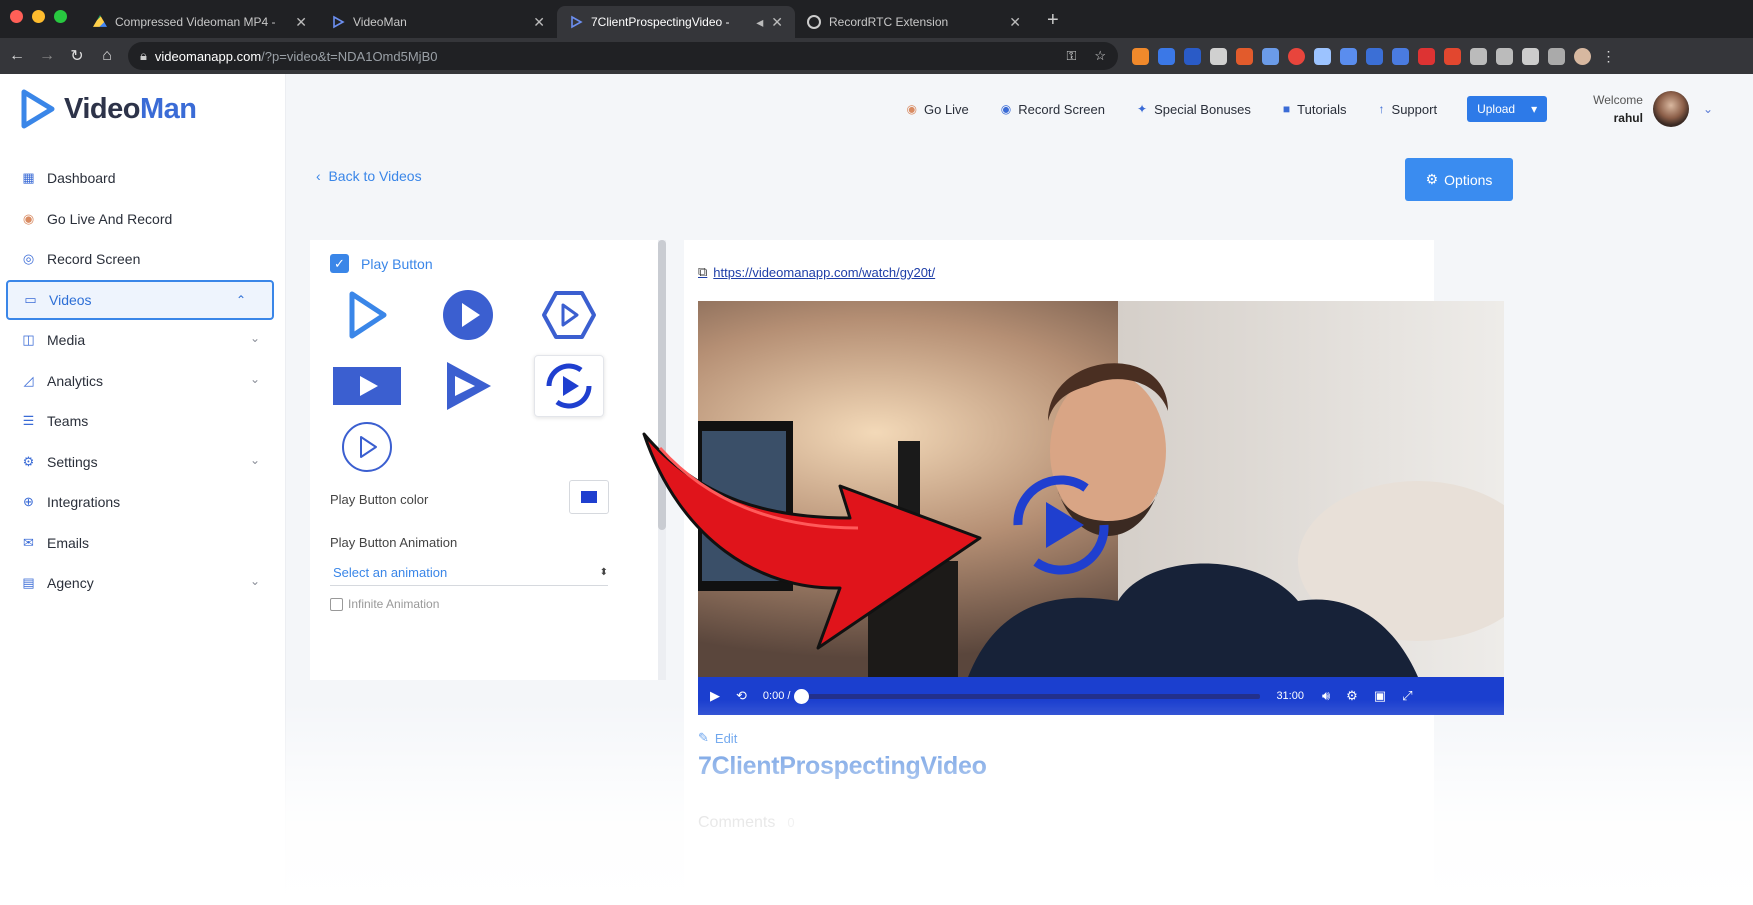 The image size is (1753, 905). I want to click on minimize-window-button, so click(38, 16).